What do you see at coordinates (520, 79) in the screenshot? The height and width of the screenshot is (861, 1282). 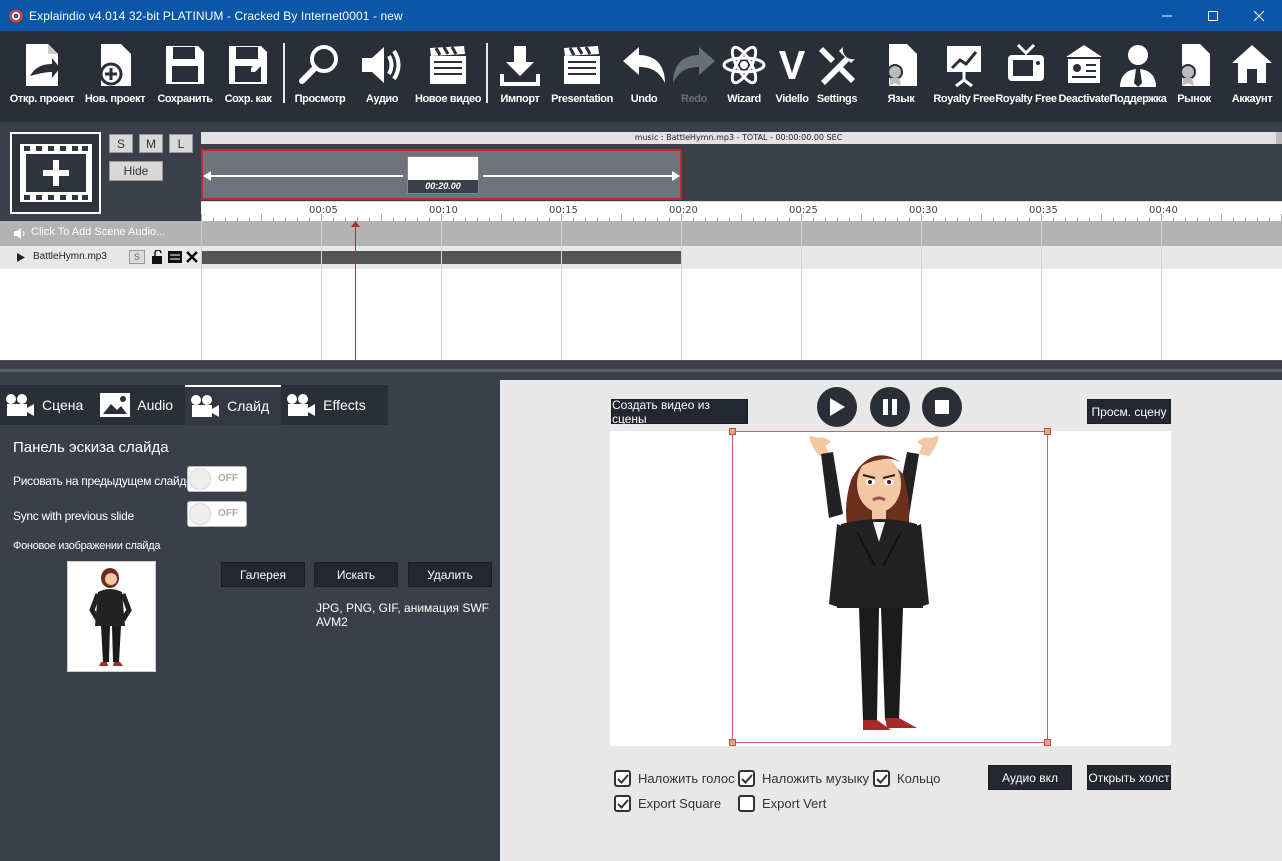 I see `import-button: Импорт` at bounding box center [520, 79].